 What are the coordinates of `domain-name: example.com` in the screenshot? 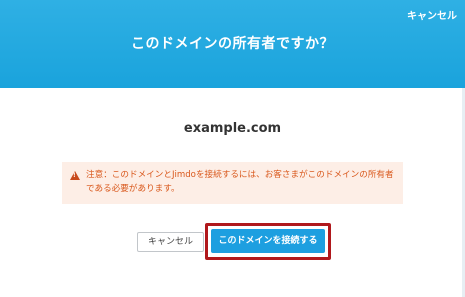 It's located at (232, 128).